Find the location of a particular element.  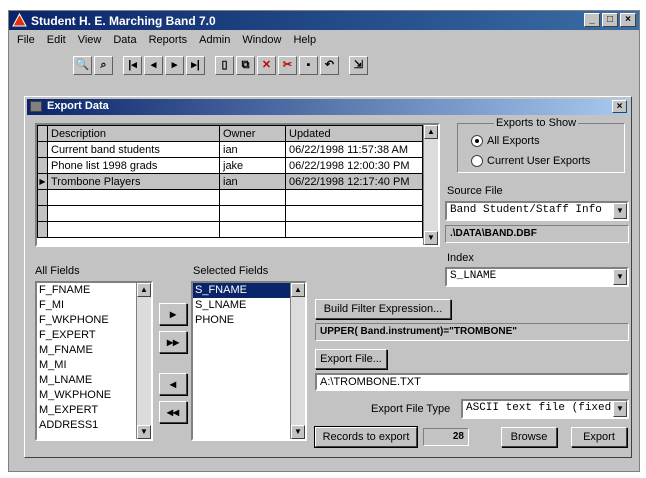

cell-updated: 06/22/1998 12:00:30 PM is located at coordinates (354, 165).